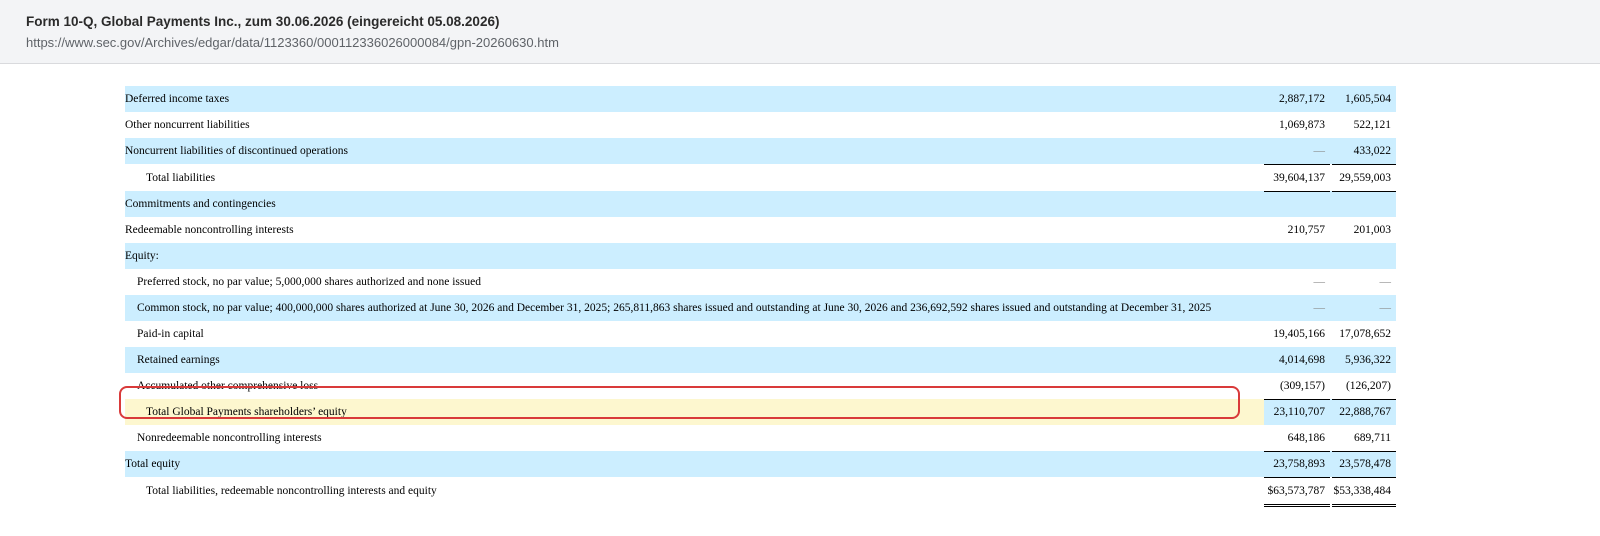 The image size is (1600, 536). Describe the element at coordinates (1297, 464) in the screenshot. I see `value-2026: 23,758,893` at that location.